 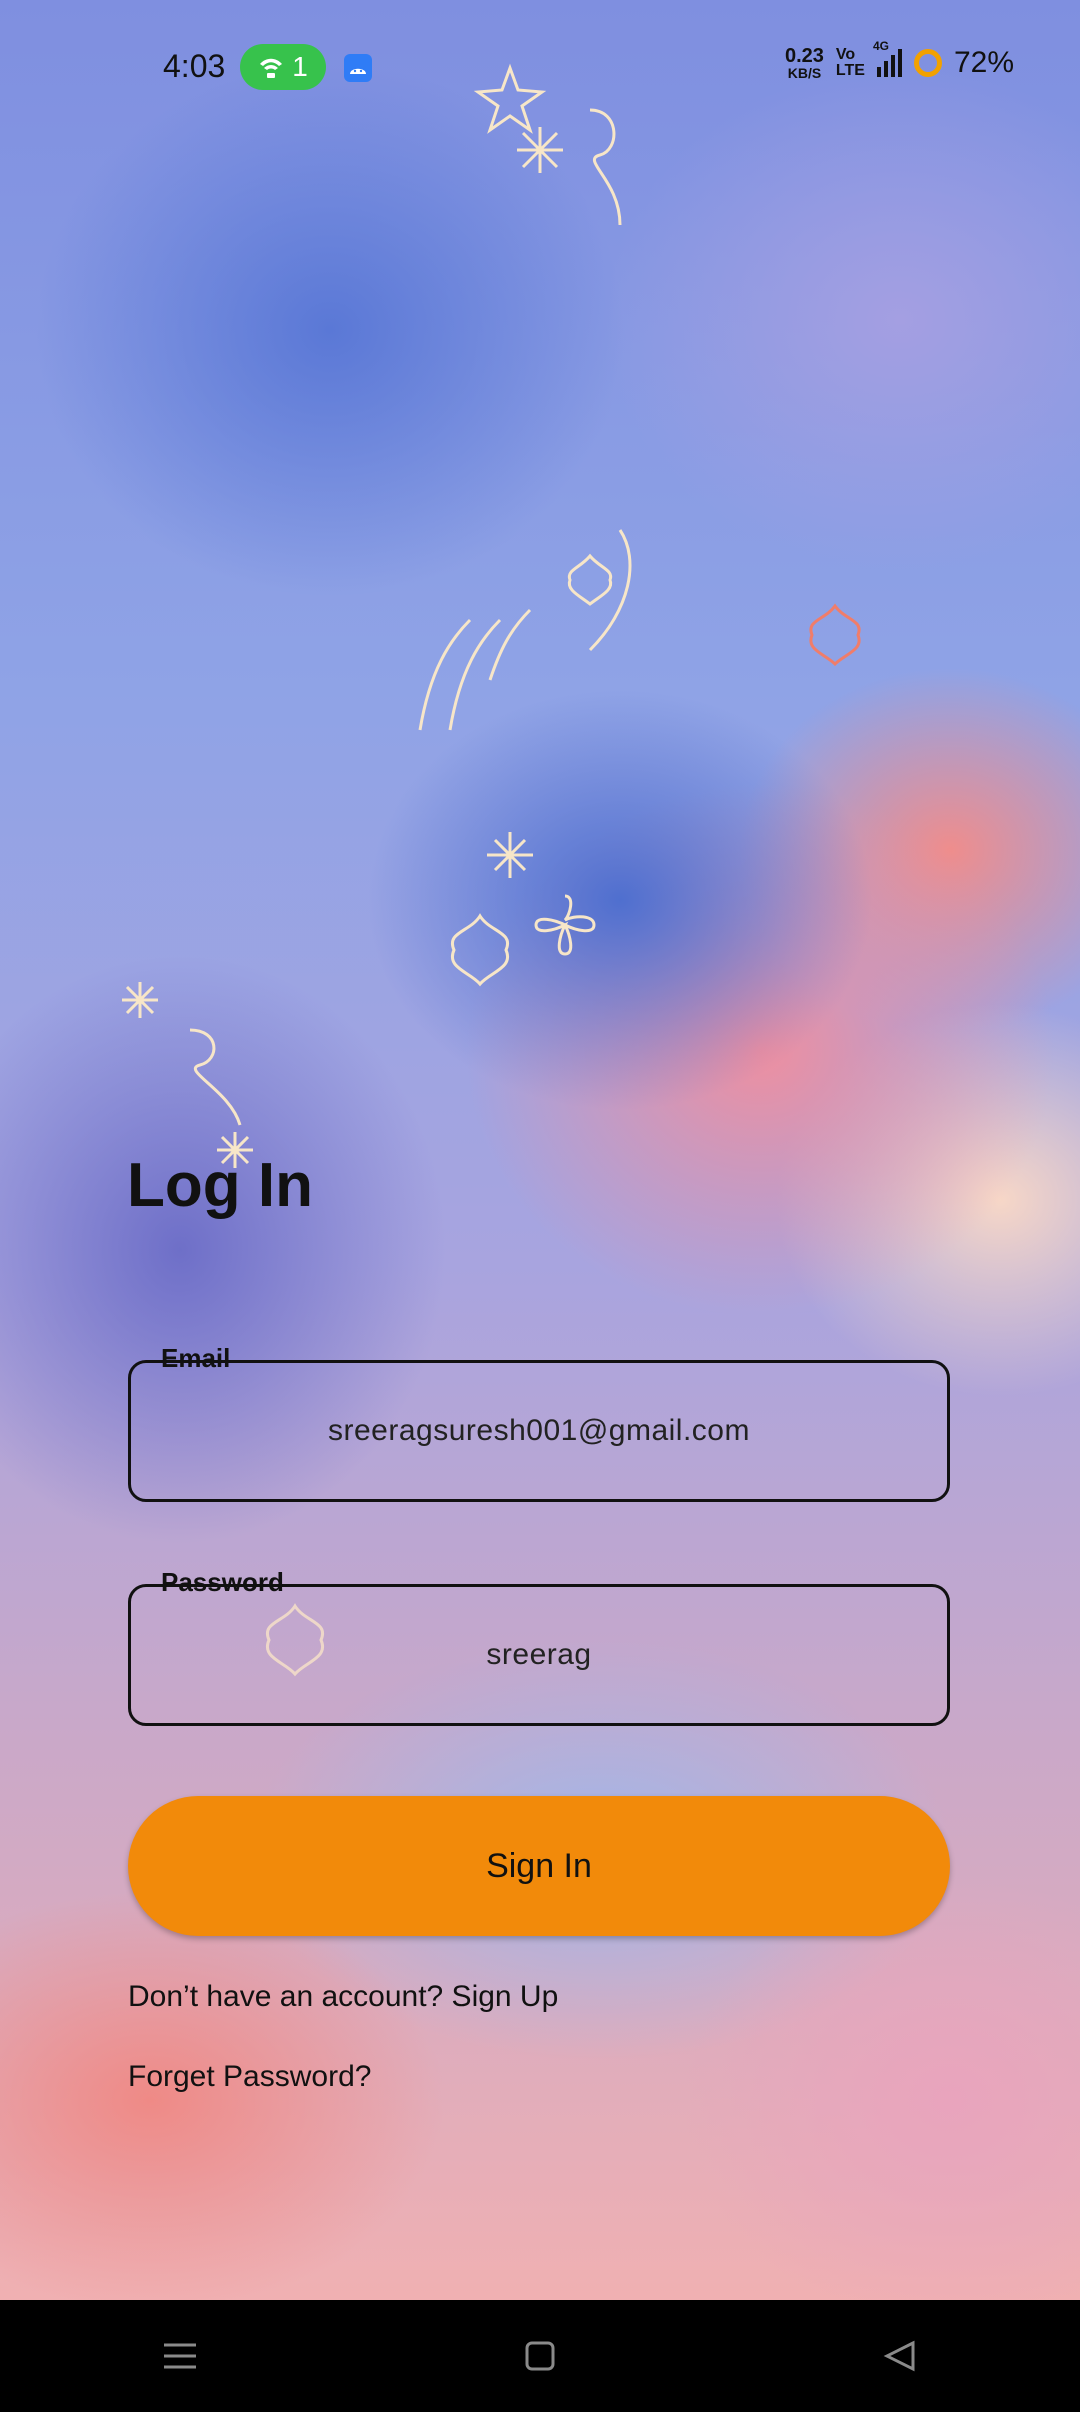 I want to click on network-speed: 0.23 KB/S, so click(x=804, y=63).